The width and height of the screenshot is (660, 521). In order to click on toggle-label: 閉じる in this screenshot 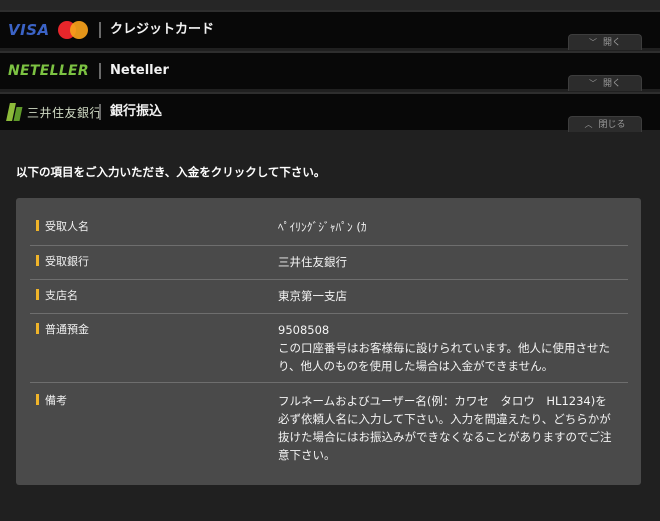, I will do `click(612, 125)`.